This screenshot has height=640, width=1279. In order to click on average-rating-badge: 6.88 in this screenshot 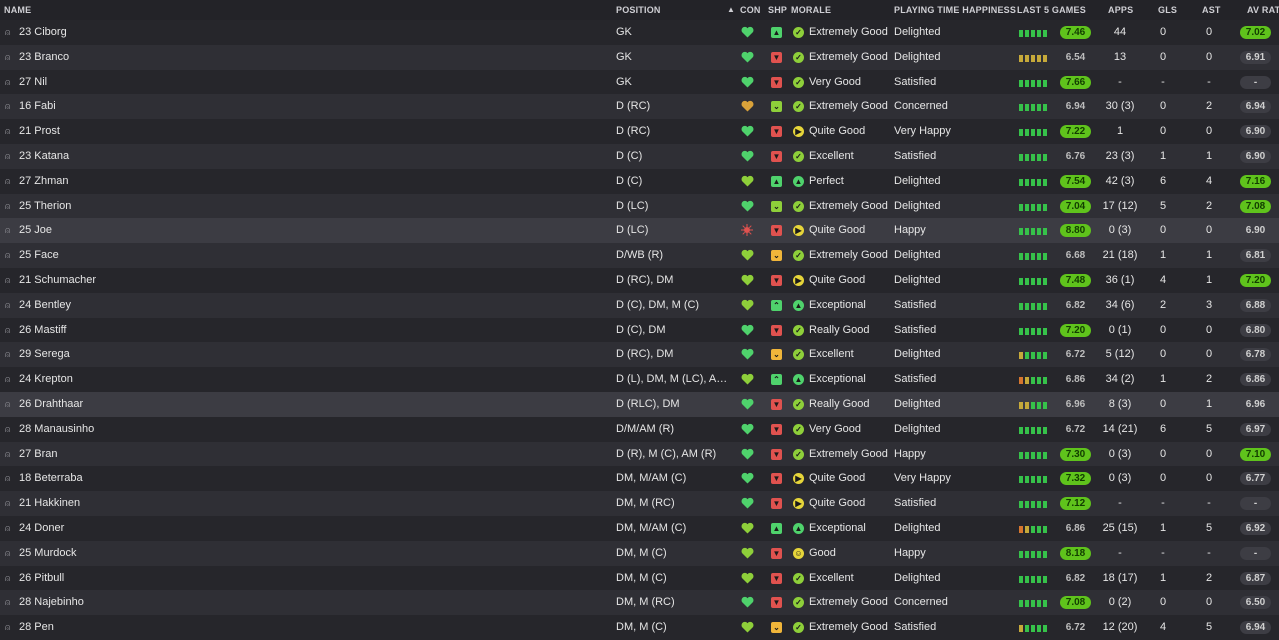, I will do `click(1255, 305)`.